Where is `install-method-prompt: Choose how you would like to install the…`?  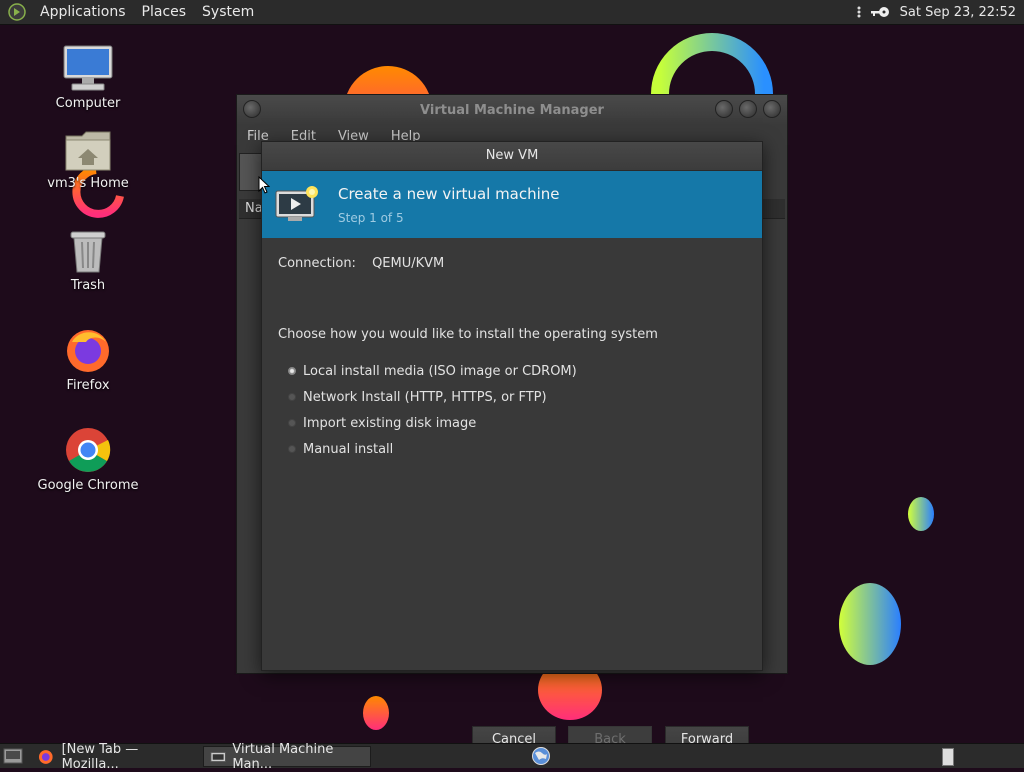
install-method-prompt: Choose how you would like to install the… is located at coordinates (468, 334).